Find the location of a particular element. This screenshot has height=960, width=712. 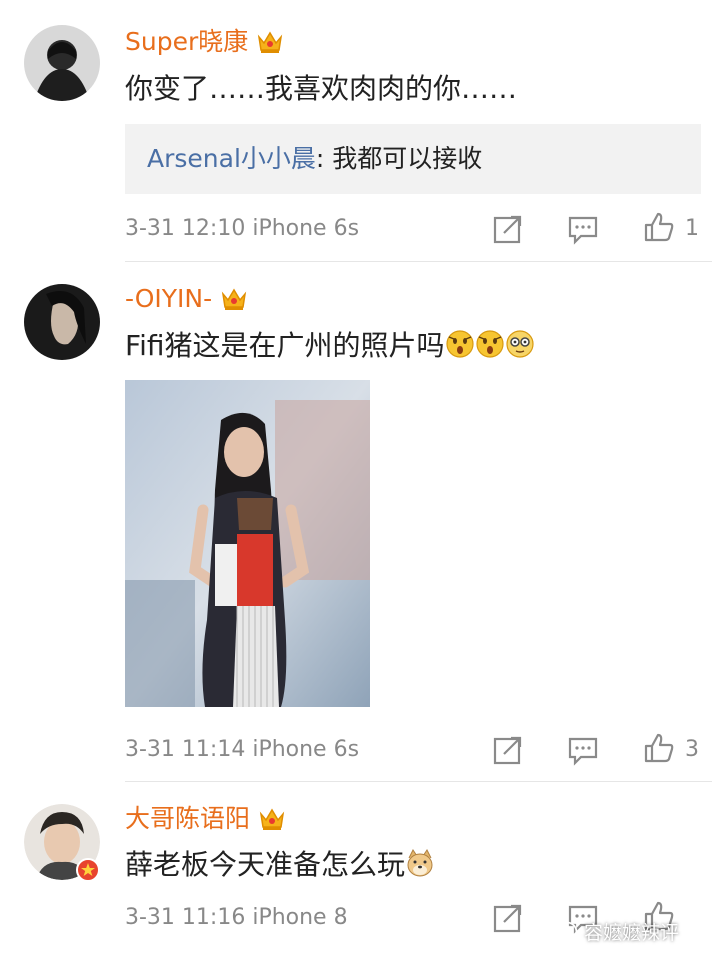

comment-photo is located at coordinates (247, 543).